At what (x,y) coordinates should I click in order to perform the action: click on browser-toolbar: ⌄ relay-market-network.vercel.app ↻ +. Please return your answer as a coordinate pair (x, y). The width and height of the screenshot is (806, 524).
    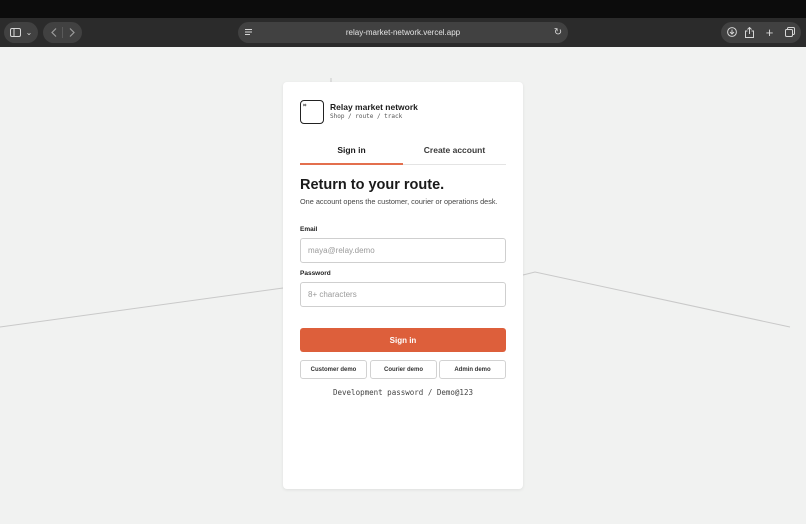
    Looking at the image, I should click on (403, 32).